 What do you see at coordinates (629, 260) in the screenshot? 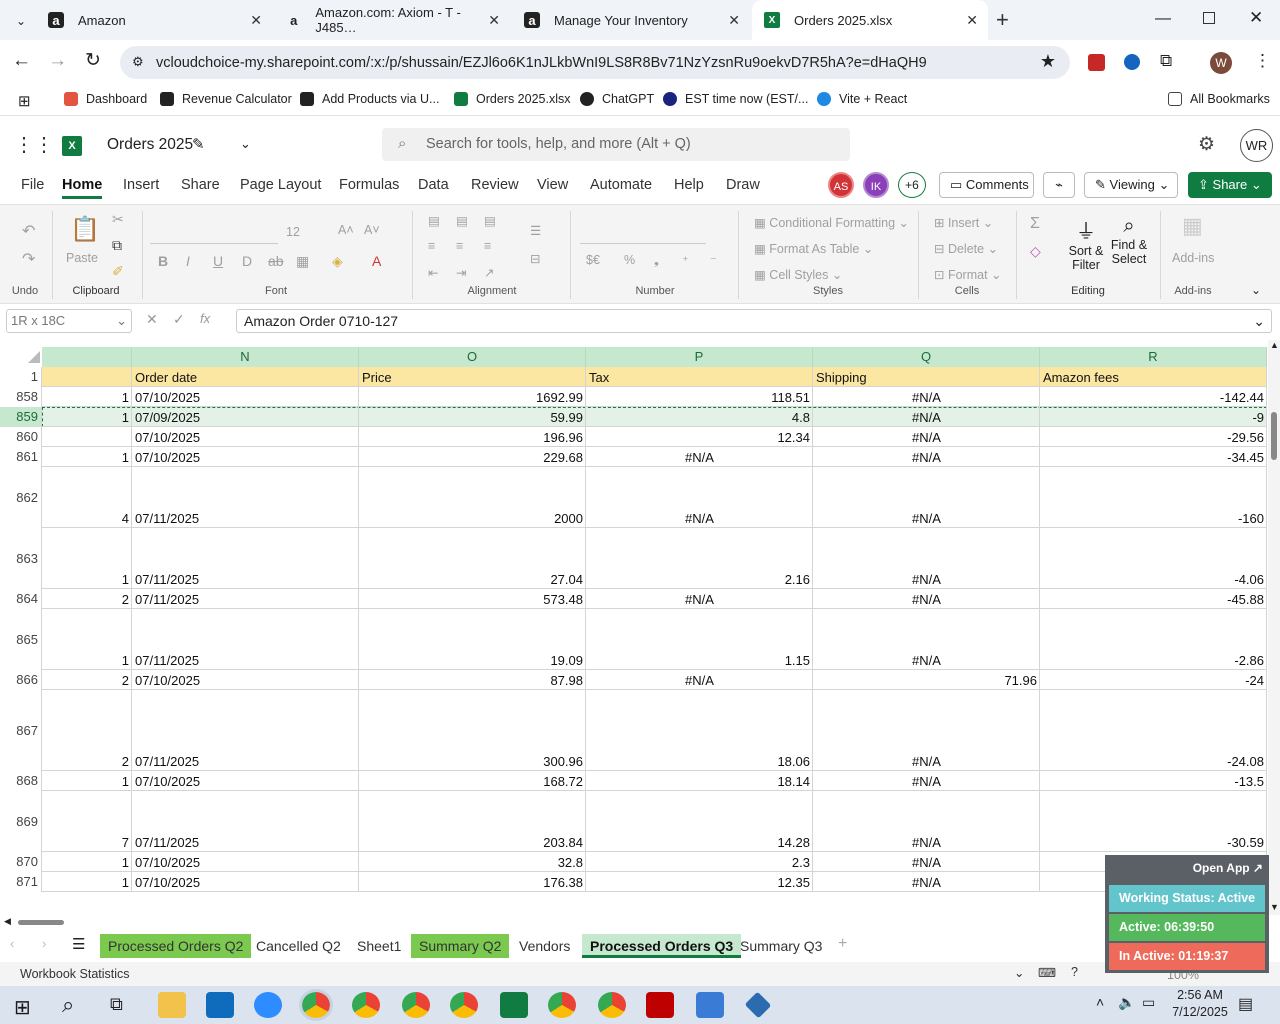
I see `percent-icon: %` at bounding box center [629, 260].